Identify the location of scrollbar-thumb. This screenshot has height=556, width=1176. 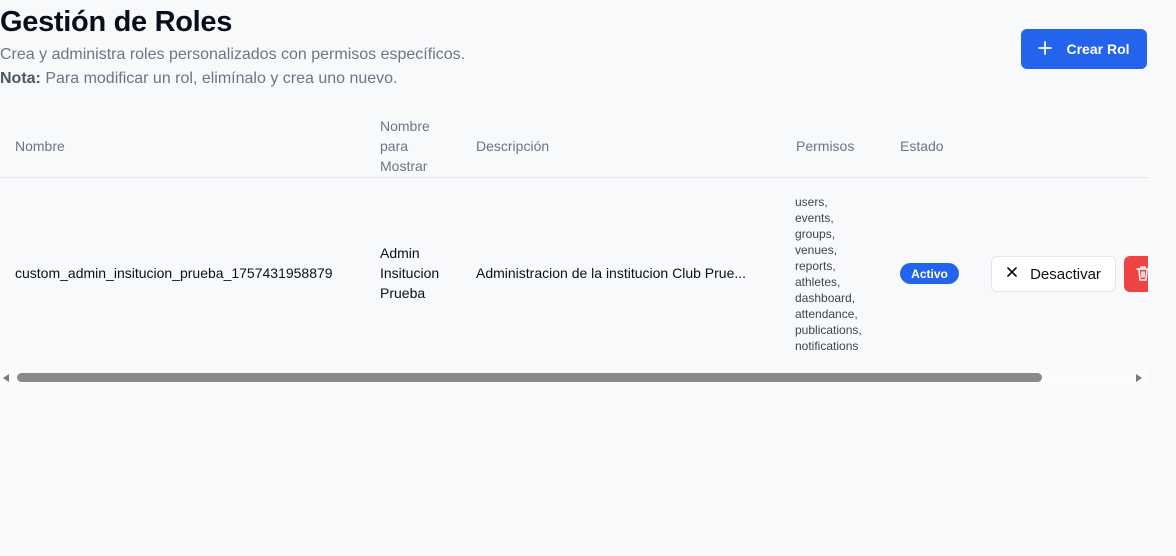
(529, 377).